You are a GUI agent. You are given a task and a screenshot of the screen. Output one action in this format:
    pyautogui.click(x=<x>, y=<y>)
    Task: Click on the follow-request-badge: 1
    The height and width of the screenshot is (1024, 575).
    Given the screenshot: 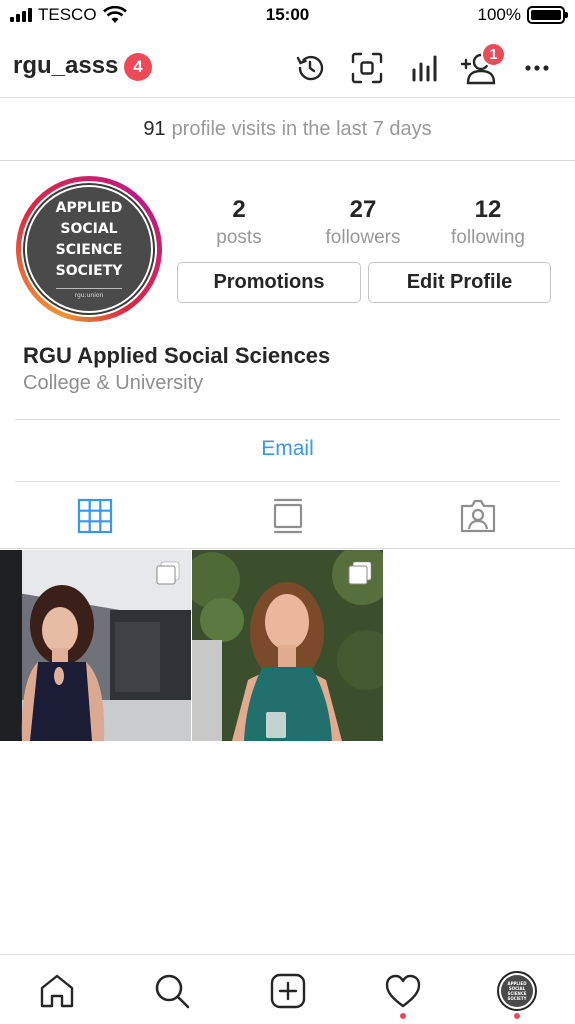 What is the action you would take?
    pyautogui.click(x=493, y=54)
    